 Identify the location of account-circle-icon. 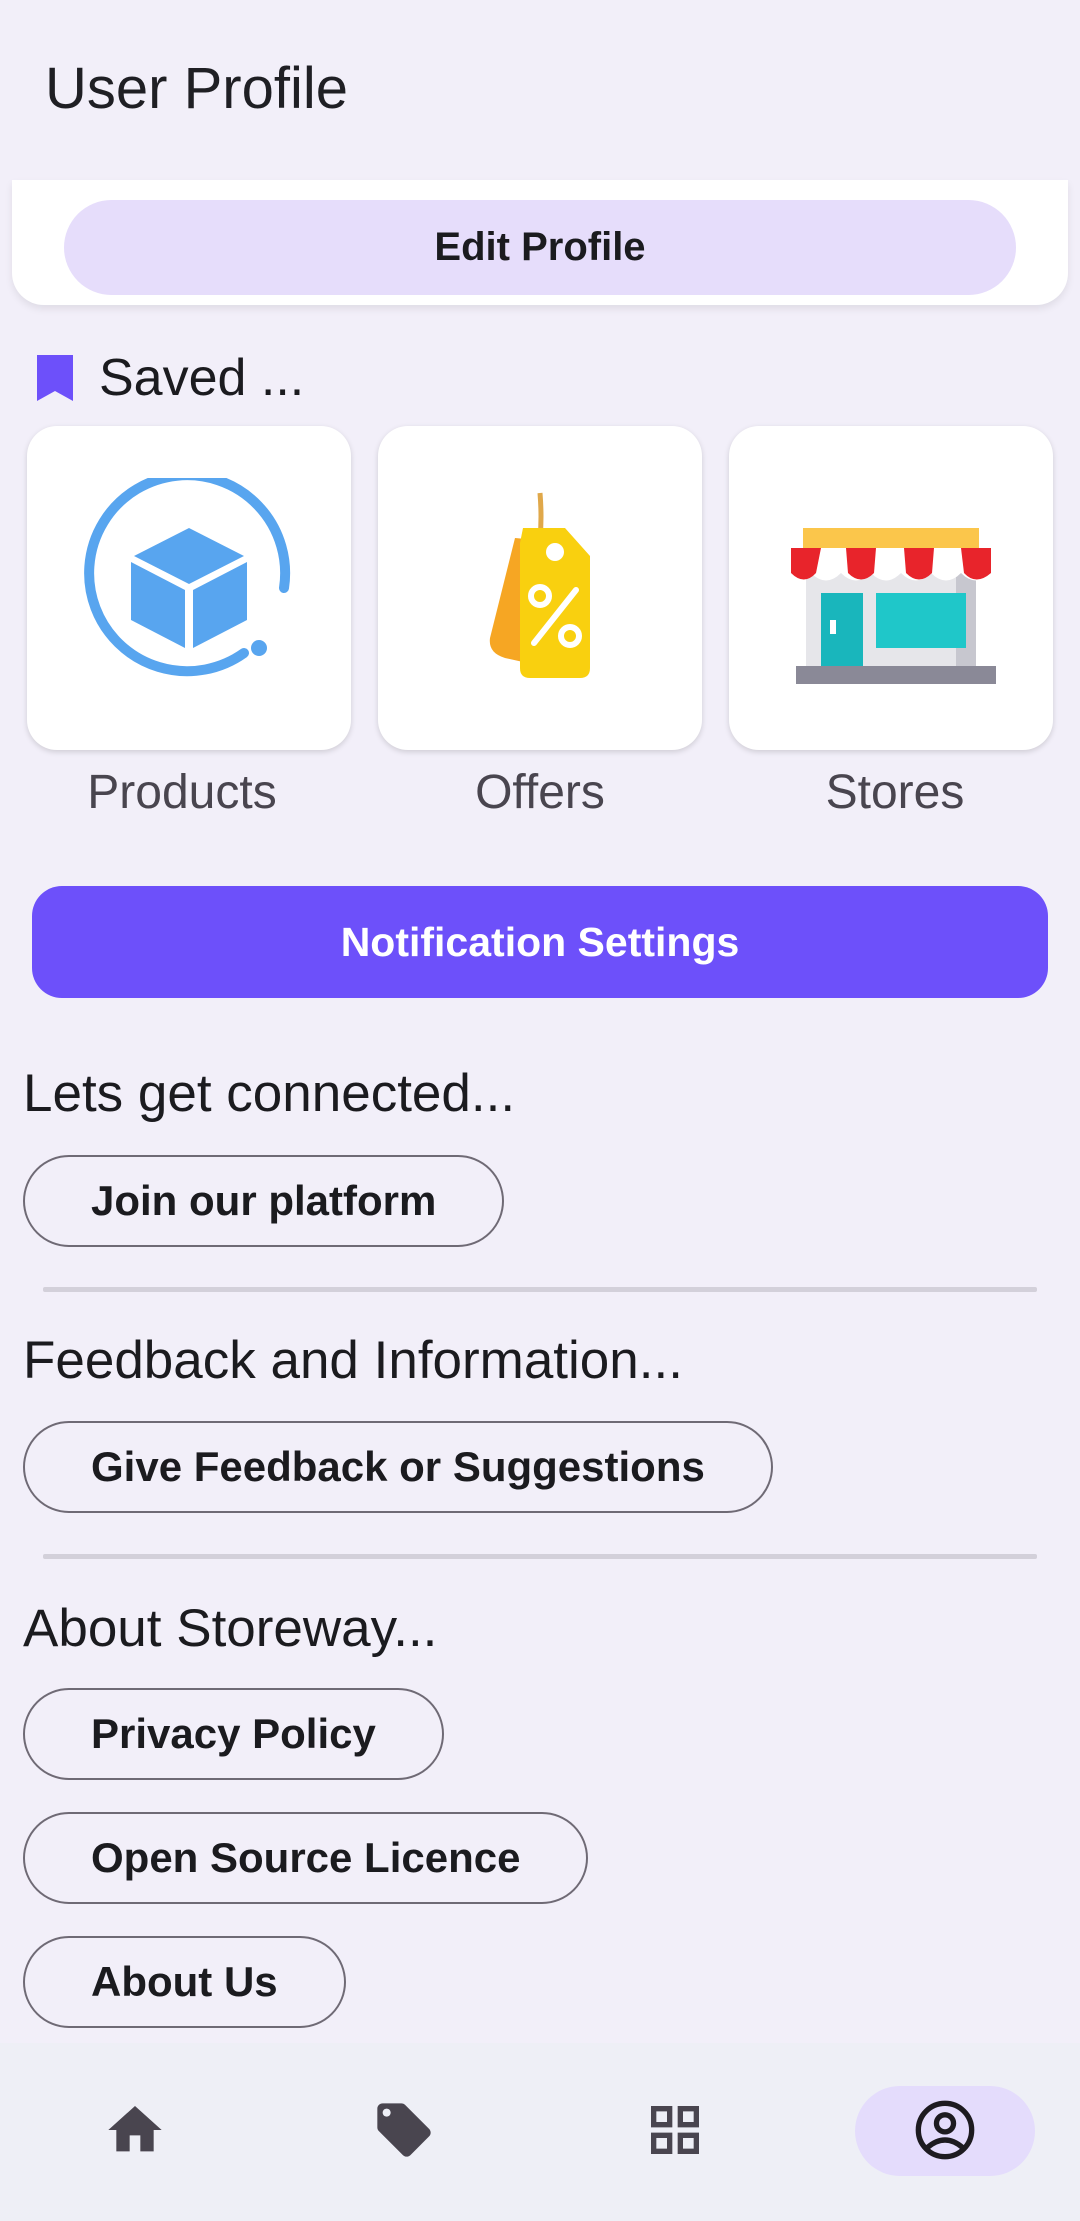
(945, 2130).